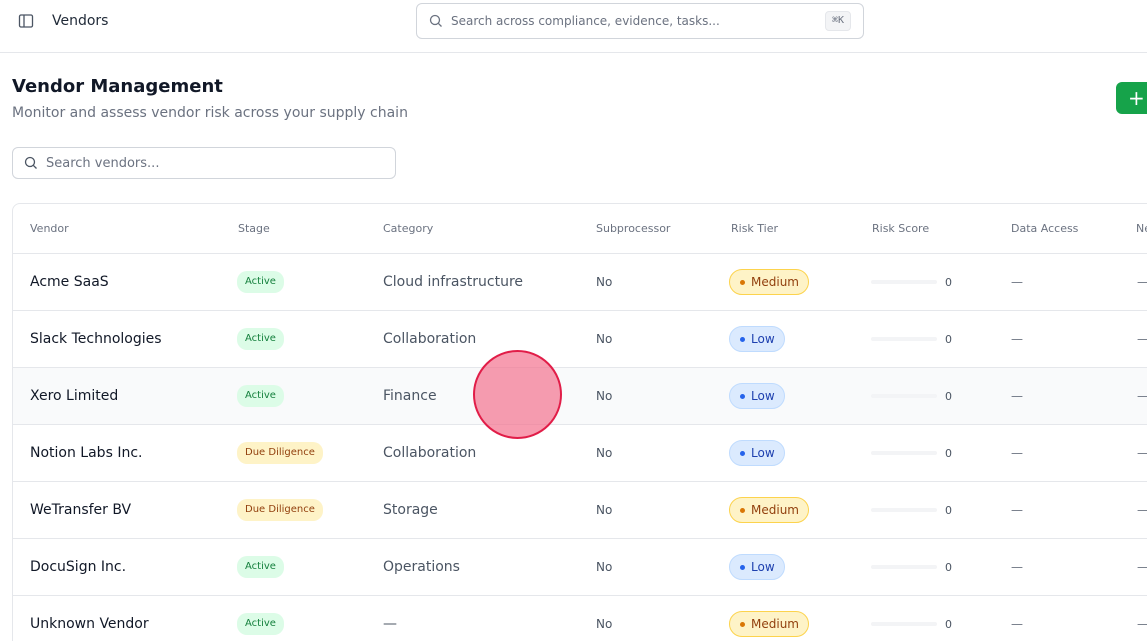 Image resolution: width=1147 pixels, height=641 pixels. What do you see at coordinates (254, 228) in the screenshot?
I see `column-header-stage: Stage` at bounding box center [254, 228].